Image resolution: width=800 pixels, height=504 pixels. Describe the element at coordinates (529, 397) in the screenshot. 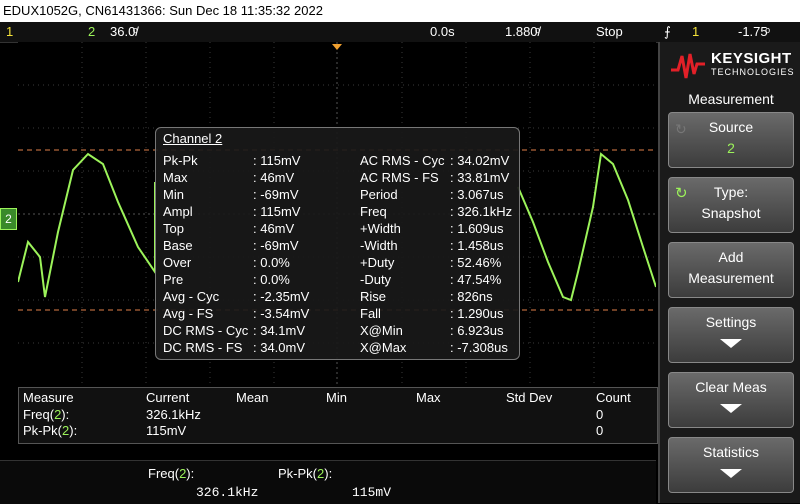

I see `table-header: Std Dev` at that location.